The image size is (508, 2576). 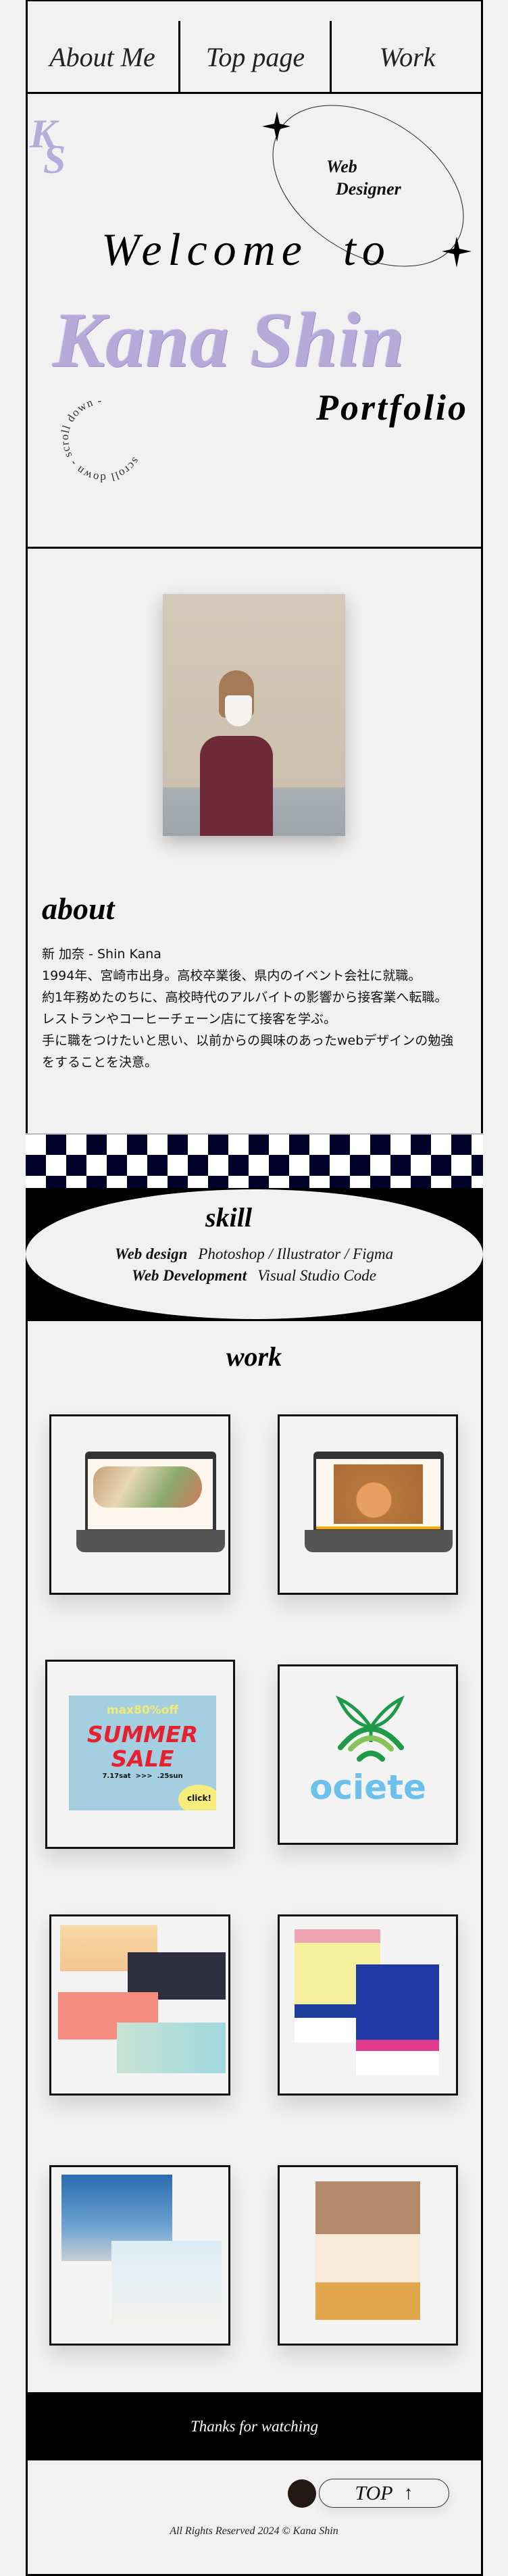 What do you see at coordinates (368, 189) in the screenshot?
I see `badge-designer: Designer` at bounding box center [368, 189].